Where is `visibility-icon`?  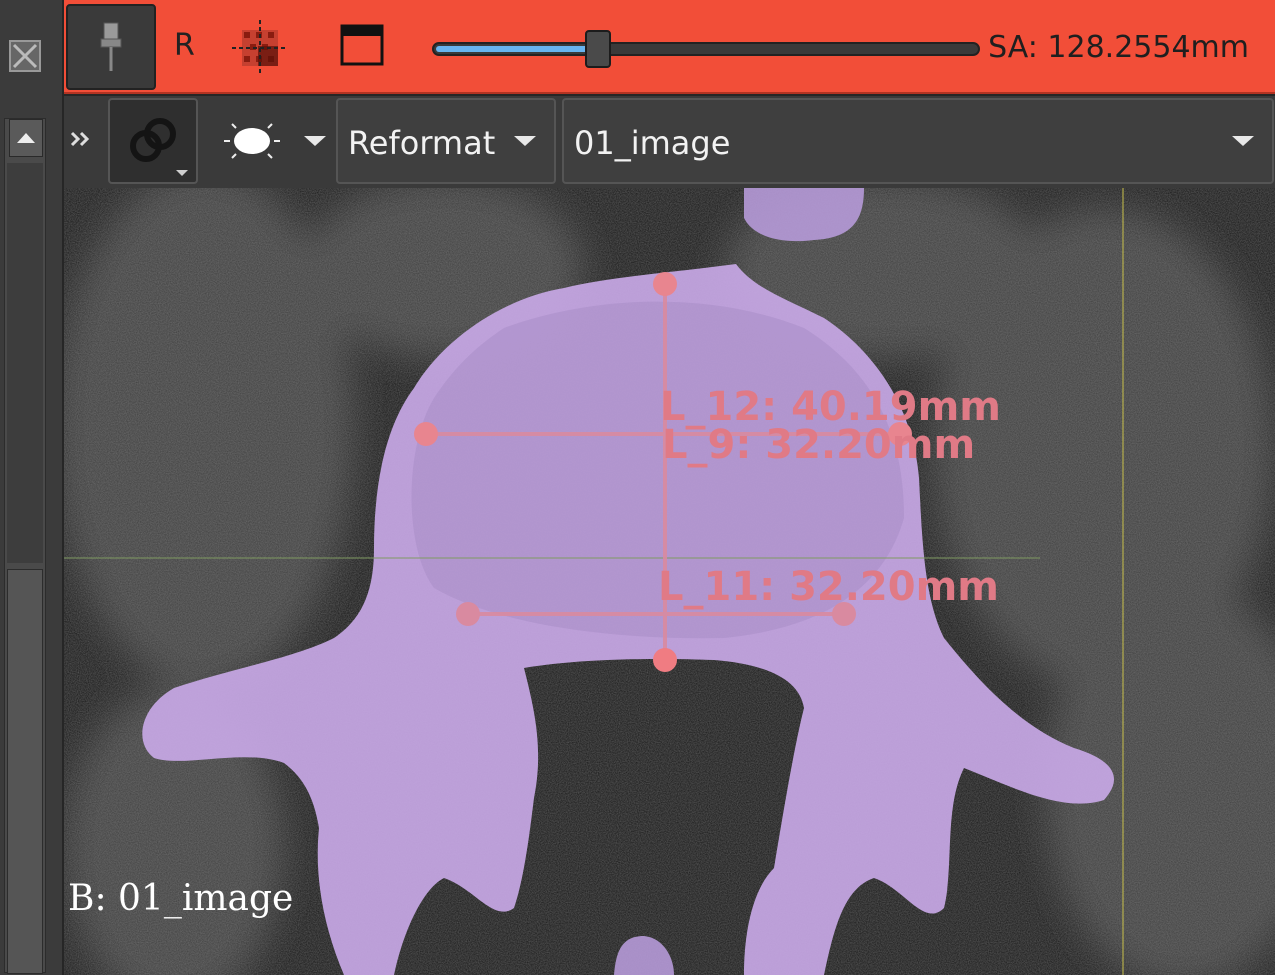 visibility-icon is located at coordinates (275, 141).